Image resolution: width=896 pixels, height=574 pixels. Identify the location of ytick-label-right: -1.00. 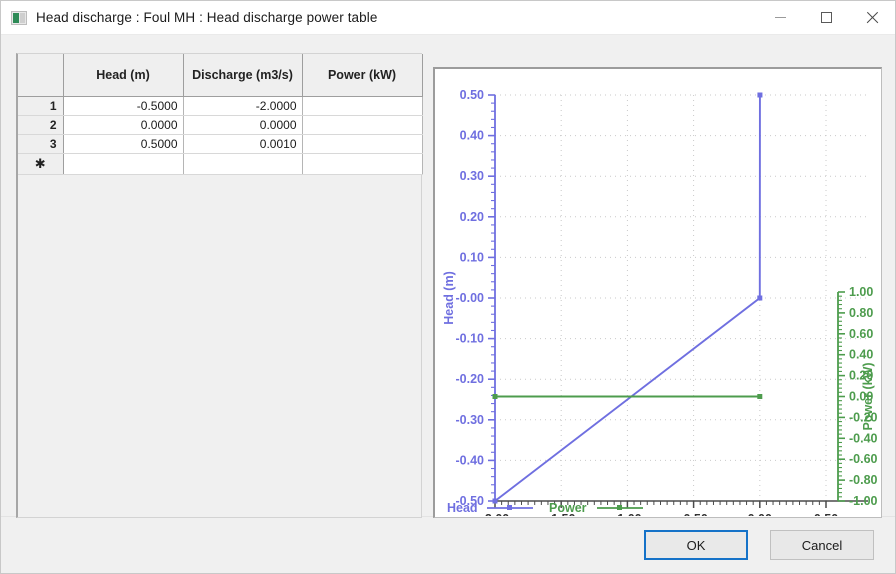
(863, 501).